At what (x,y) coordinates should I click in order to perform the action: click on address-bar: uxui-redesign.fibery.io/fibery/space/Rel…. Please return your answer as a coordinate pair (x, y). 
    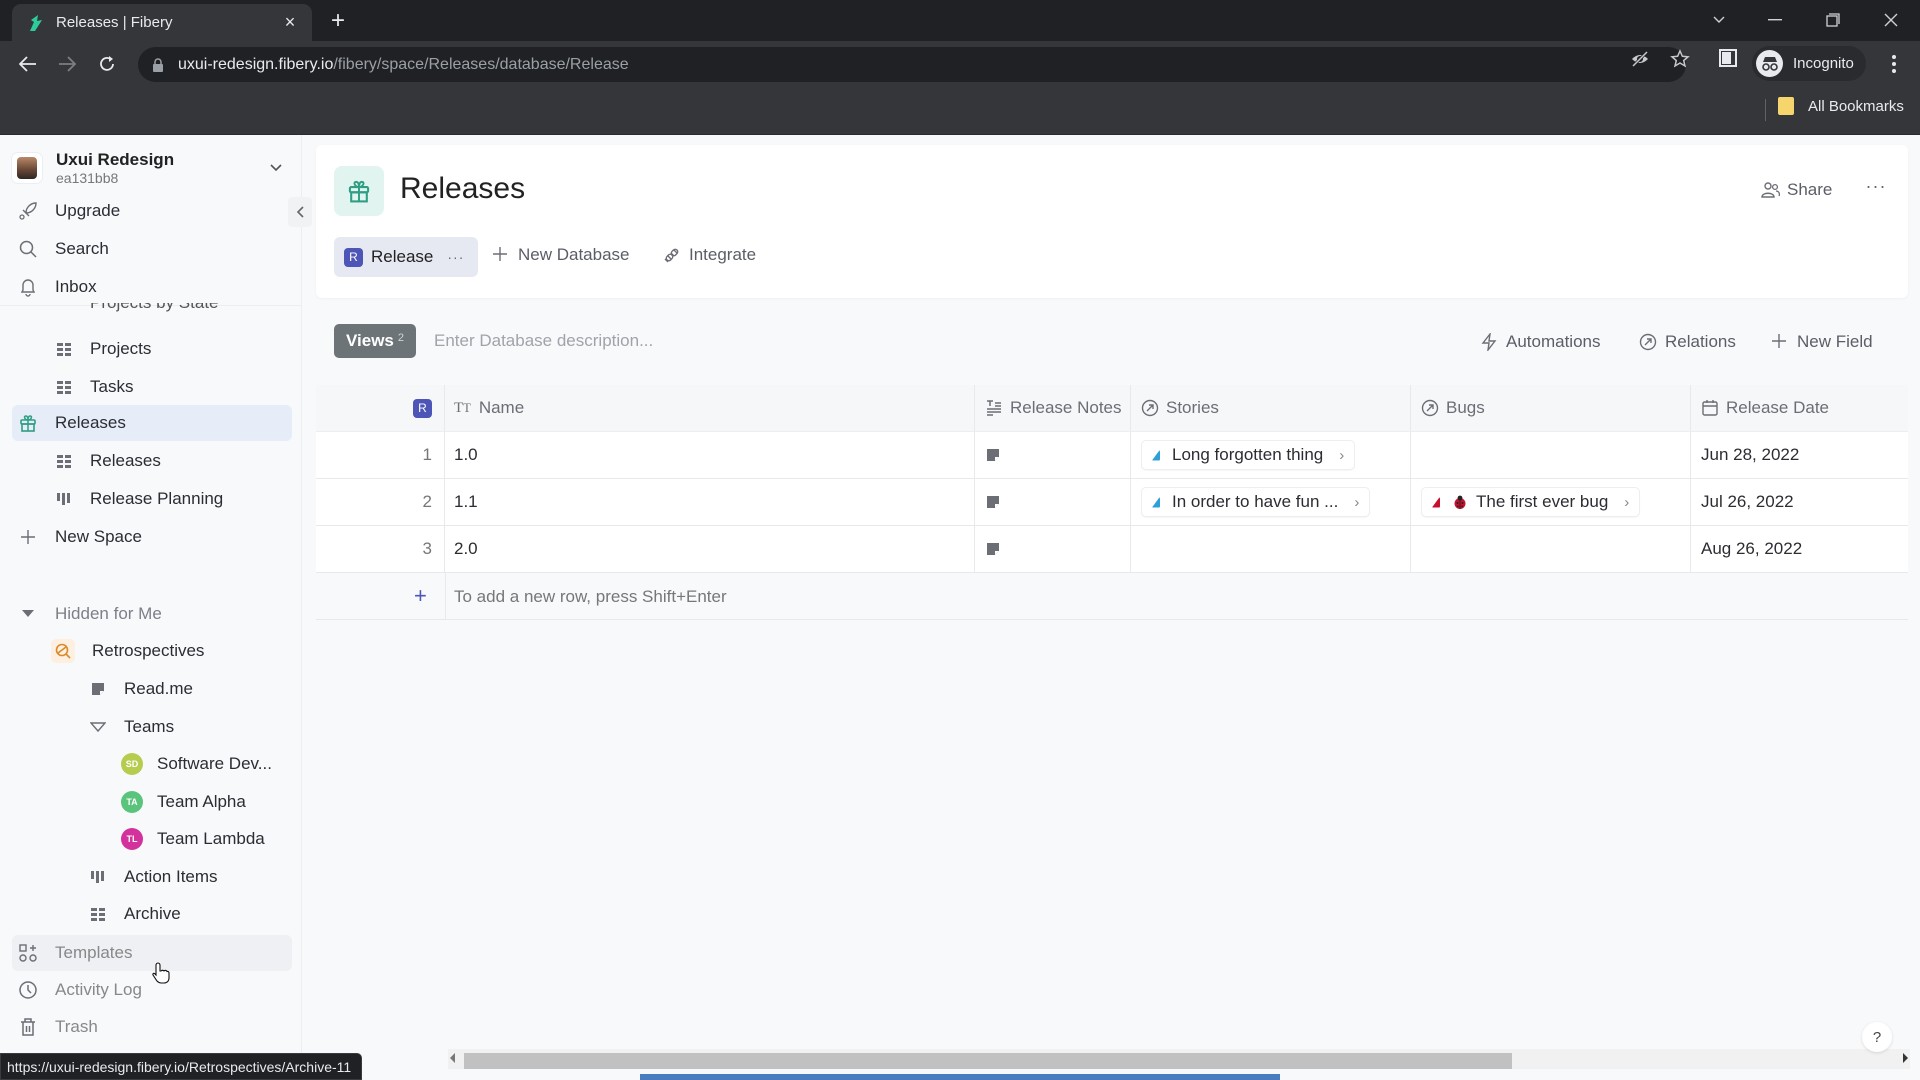
    Looking at the image, I should click on (912, 64).